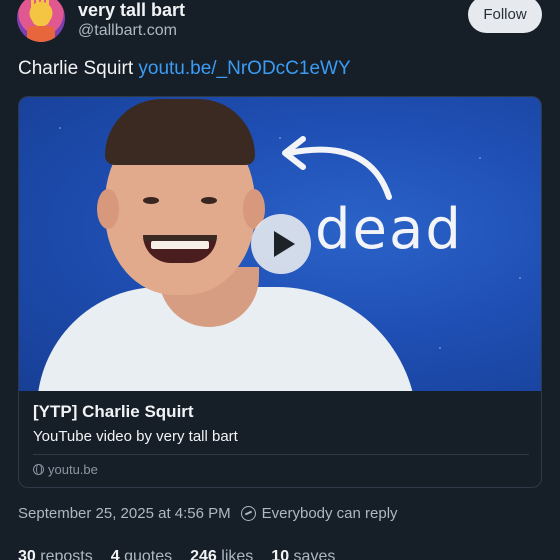 The width and height of the screenshot is (560, 560). What do you see at coordinates (280, 28) in the screenshot?
I see `post-header: very tall bart @tallbart.com Follow` at bounding box center [280, 28].